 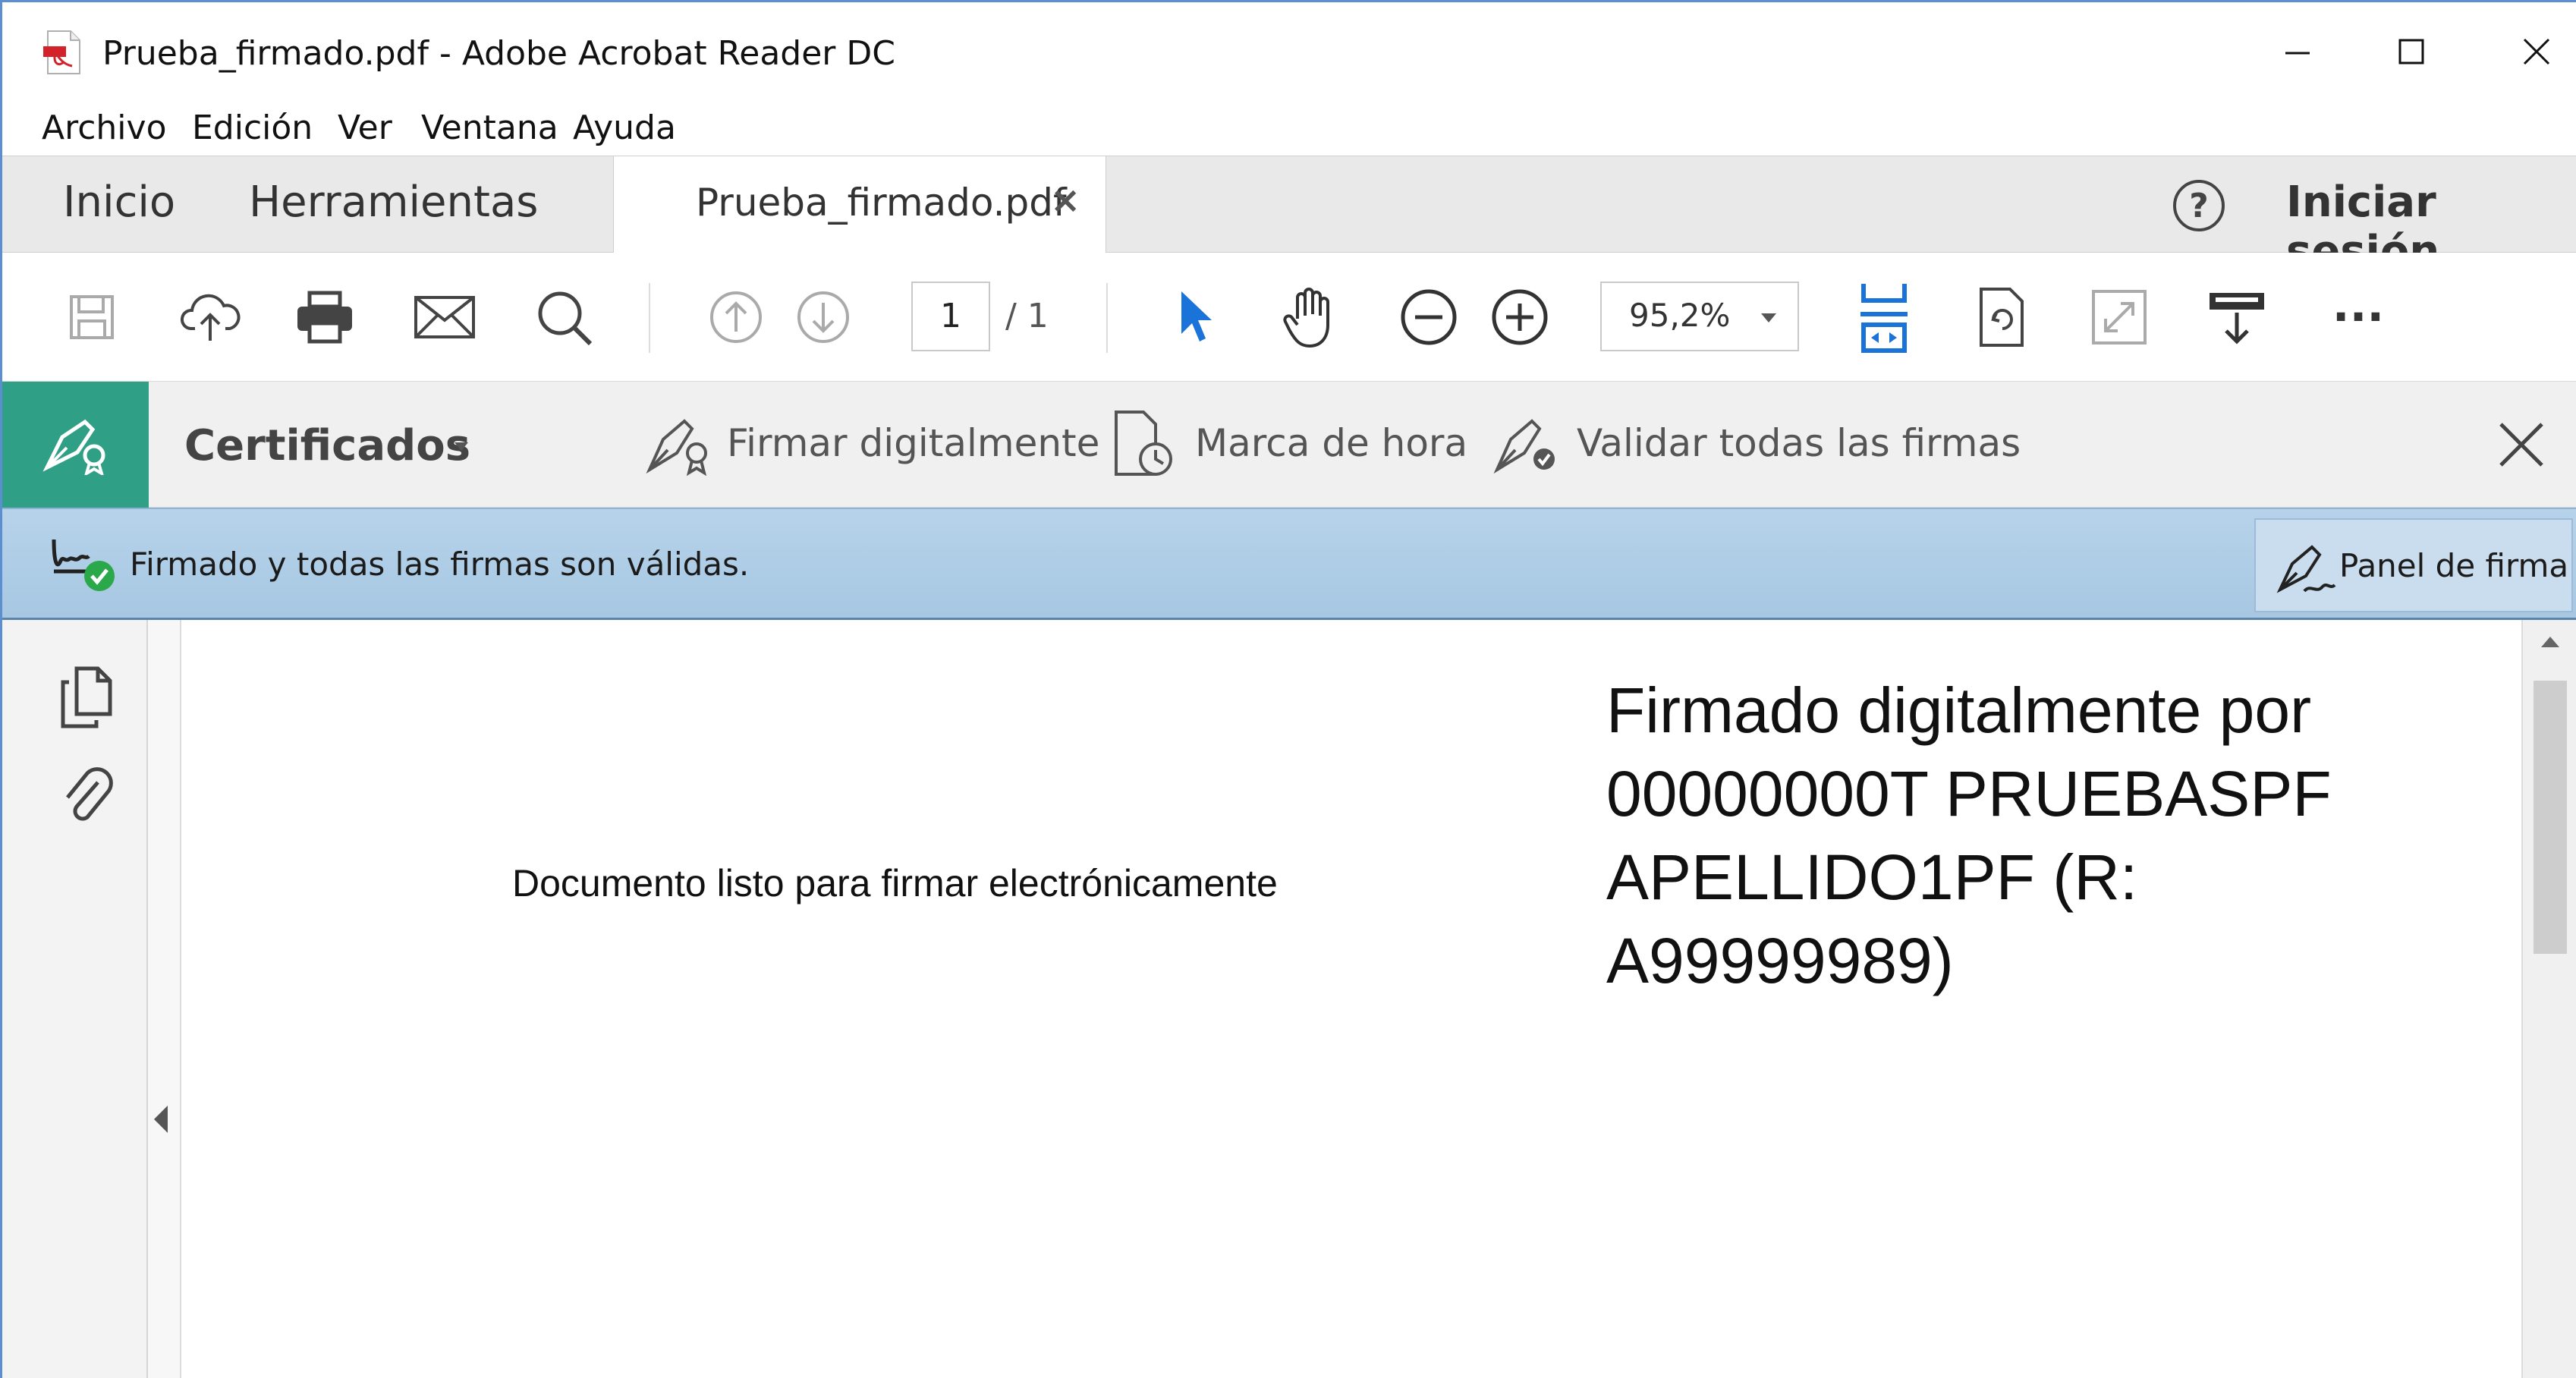 I want to click on attachments-paperclip-icon, so click(x=87, y=794).